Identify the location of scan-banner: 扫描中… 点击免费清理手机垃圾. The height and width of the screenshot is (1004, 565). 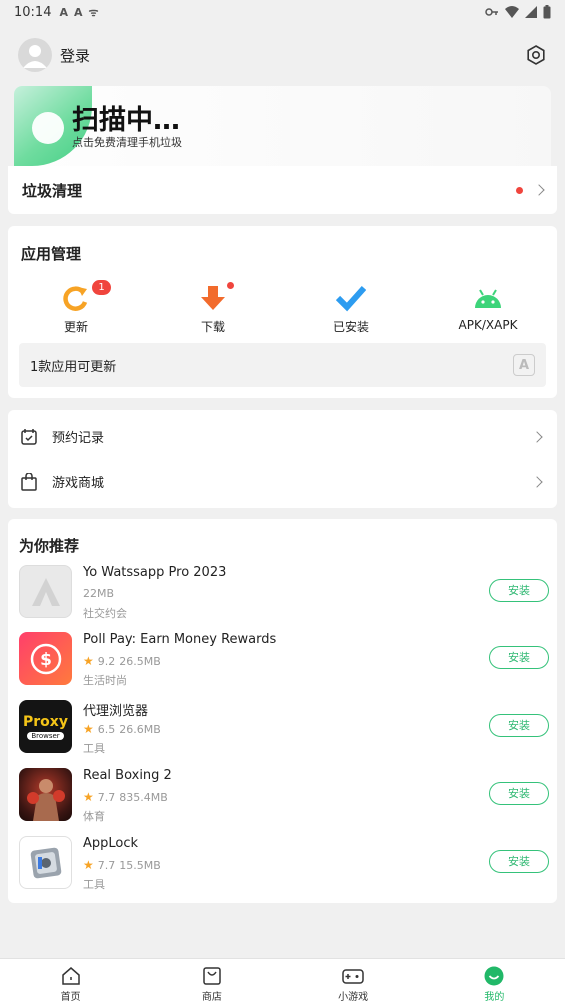
(282, 126).